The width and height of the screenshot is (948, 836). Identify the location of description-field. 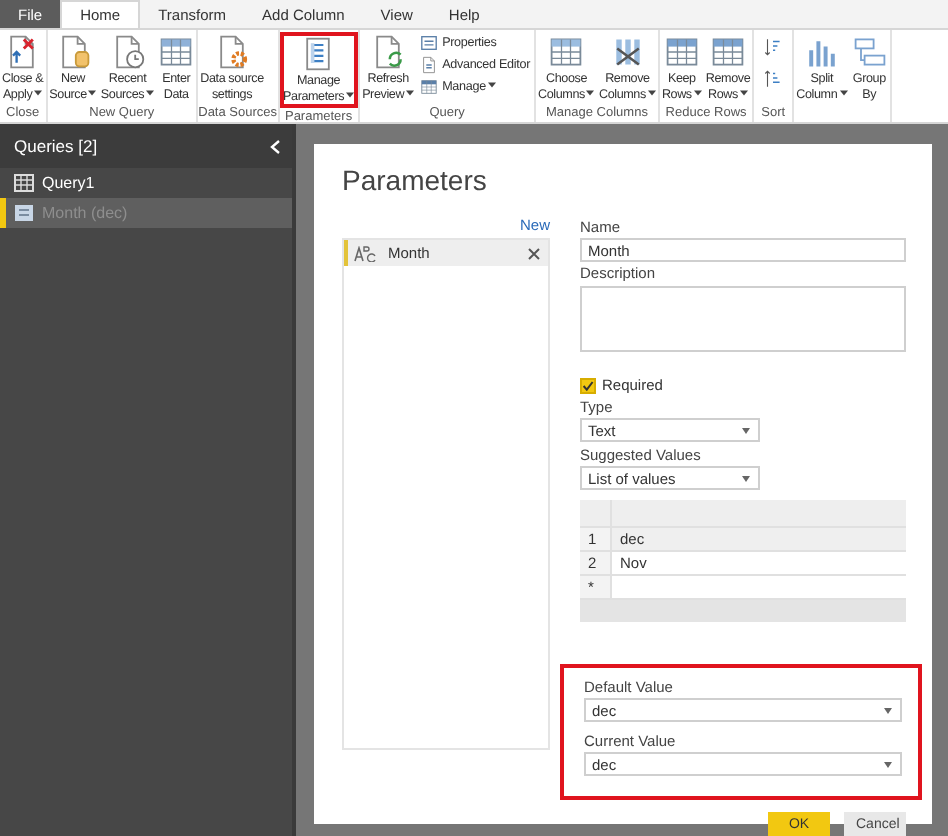
(743, 319).